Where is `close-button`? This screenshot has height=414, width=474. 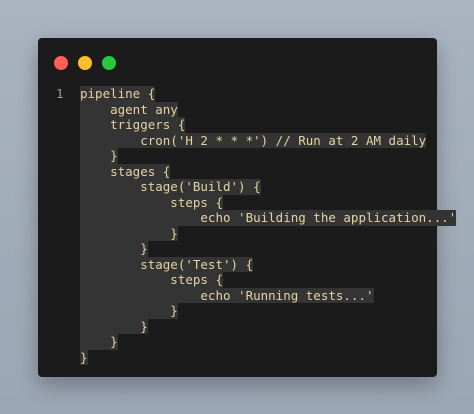 close-button is located at coordinates (61, 63).